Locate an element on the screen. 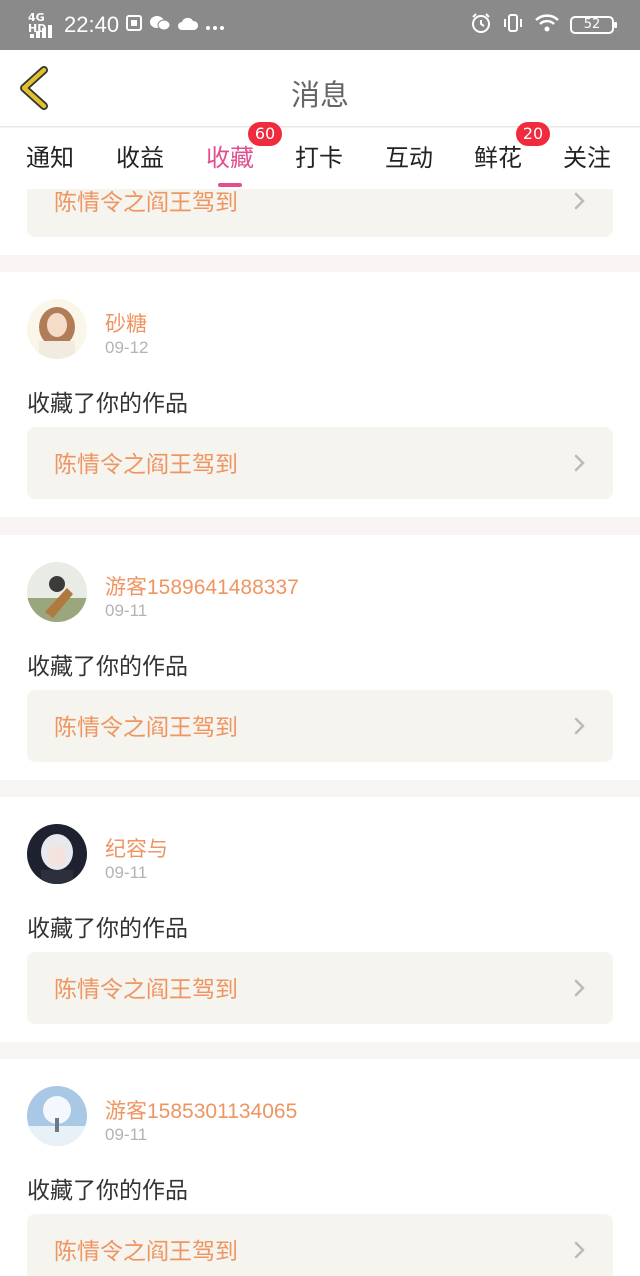  tab-label: 打卡 is located at coordinates (319, 158).